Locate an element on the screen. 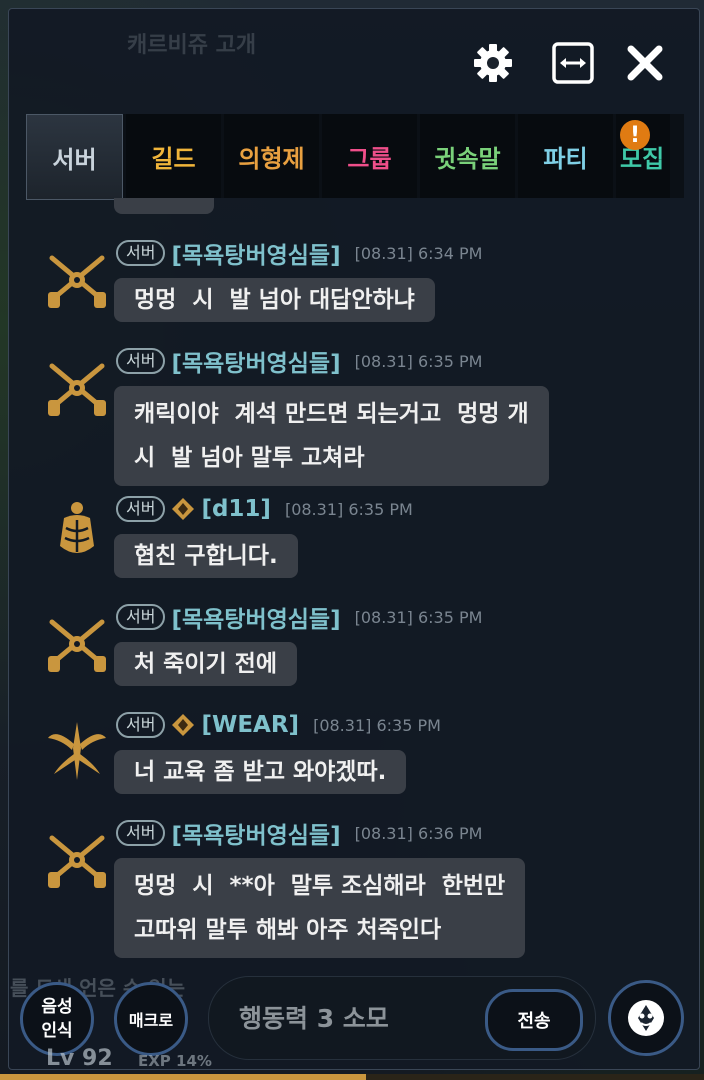 The width and height of the screenshot is (704, 1080). send-button: 전송 is located at coordinates (534, 1020).